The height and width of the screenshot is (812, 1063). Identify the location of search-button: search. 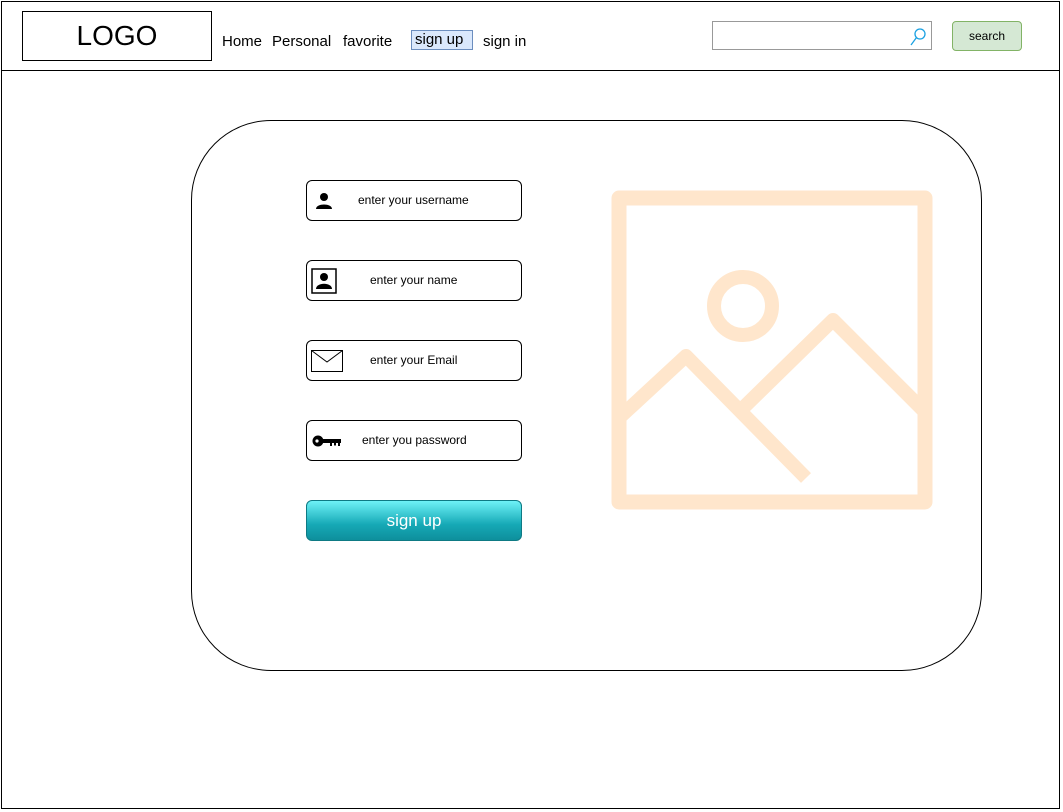
(987, 36).